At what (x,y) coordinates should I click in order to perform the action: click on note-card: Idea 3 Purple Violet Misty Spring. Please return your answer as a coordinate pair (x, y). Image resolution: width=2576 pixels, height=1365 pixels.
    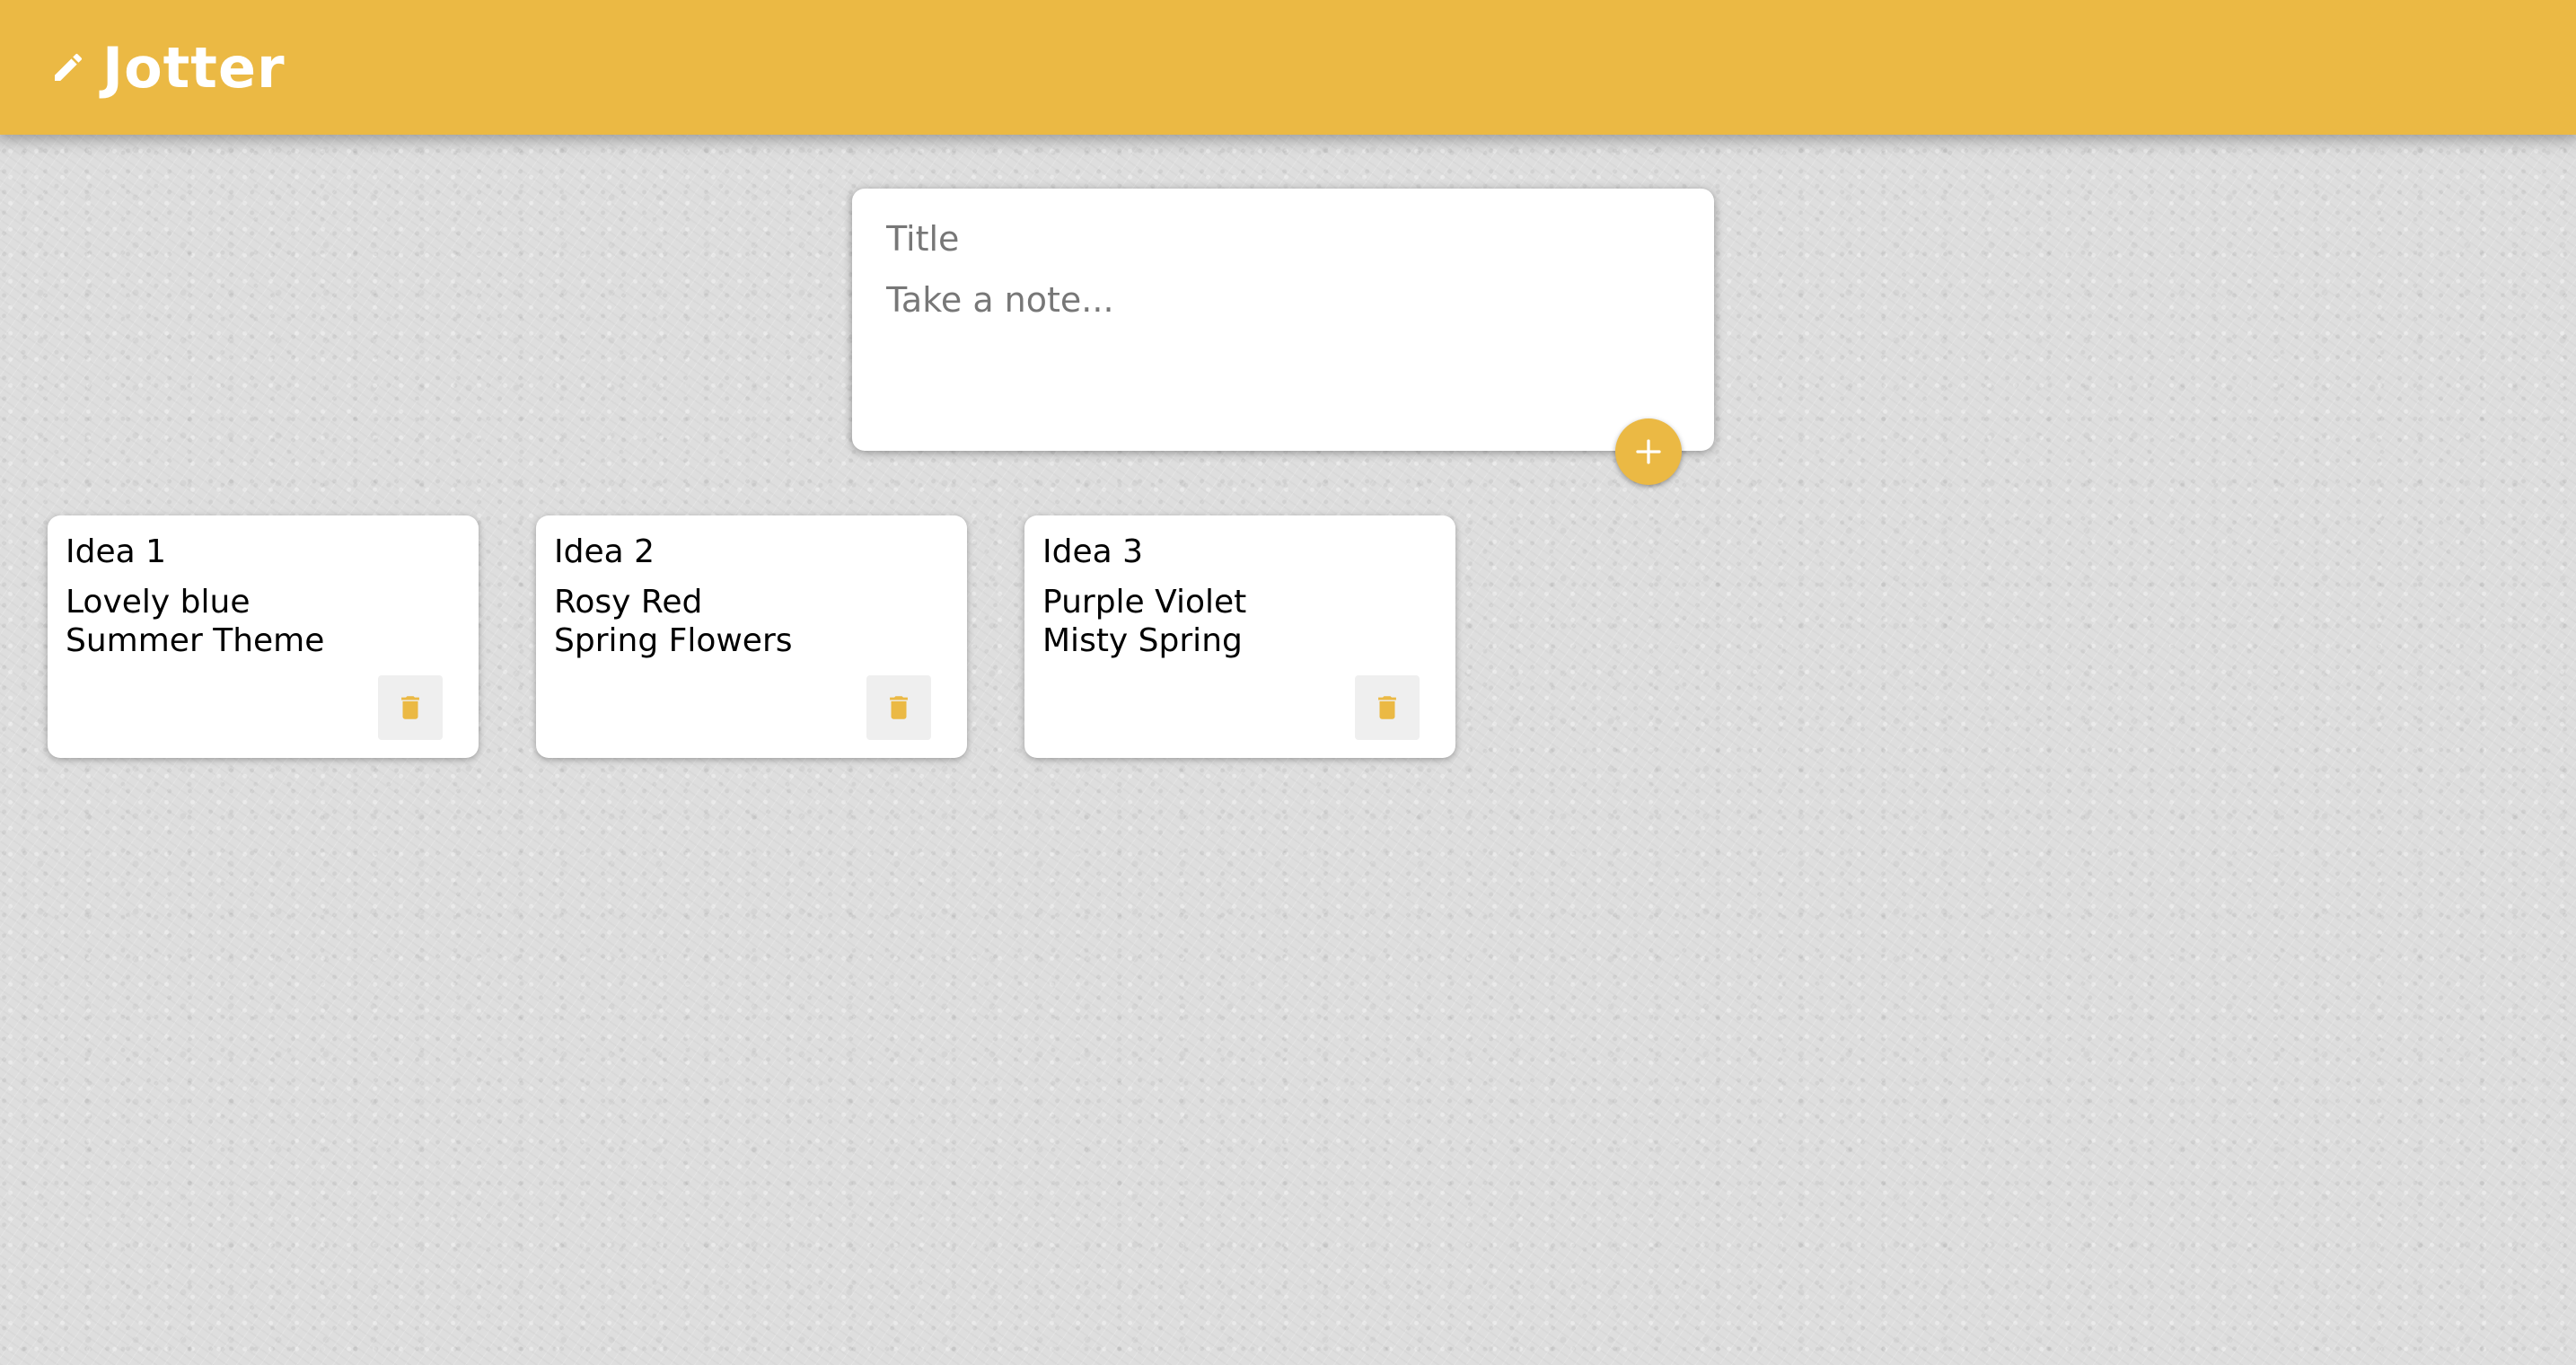
    Looking at the image, I should click on (1239, 636).